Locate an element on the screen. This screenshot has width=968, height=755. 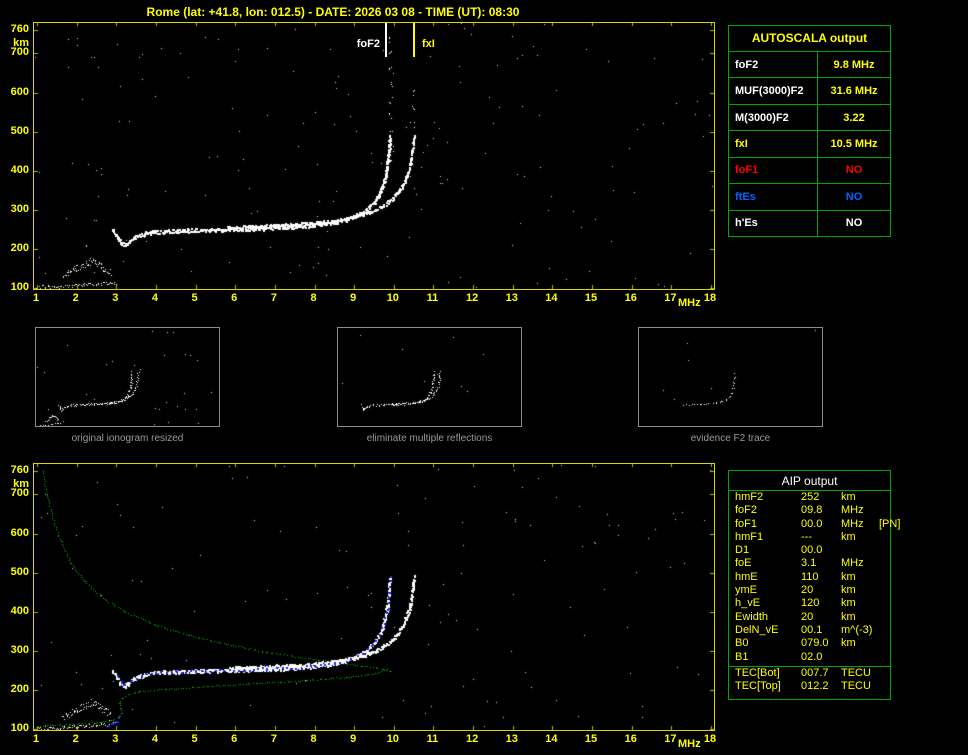
autoscala-row-label: MUF(3000)F2 is located at coordinates (769, 91).